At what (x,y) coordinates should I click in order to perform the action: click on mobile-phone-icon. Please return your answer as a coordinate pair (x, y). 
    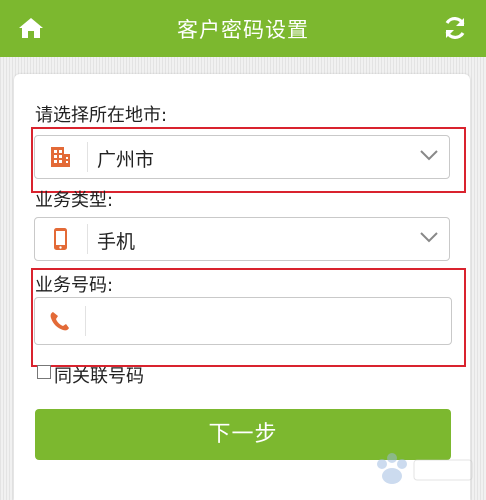
    Looking at the image, I should click on (60, 239).